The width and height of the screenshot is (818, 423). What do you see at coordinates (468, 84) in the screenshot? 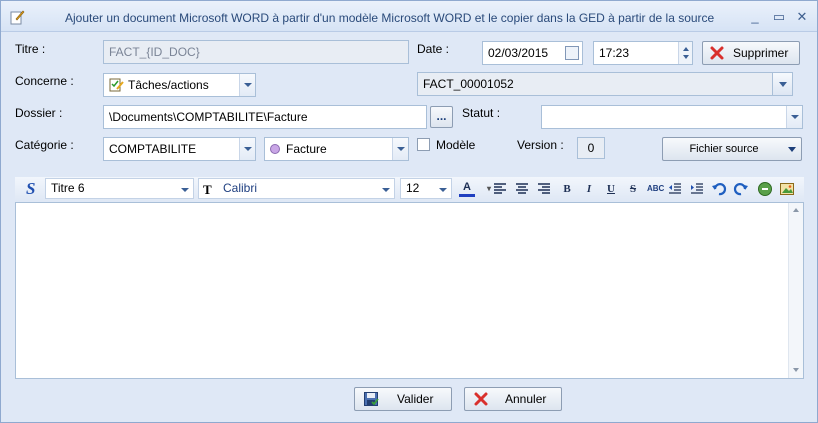
I see `reference-value: FACT_00001052` at bounding box center [468, 84].